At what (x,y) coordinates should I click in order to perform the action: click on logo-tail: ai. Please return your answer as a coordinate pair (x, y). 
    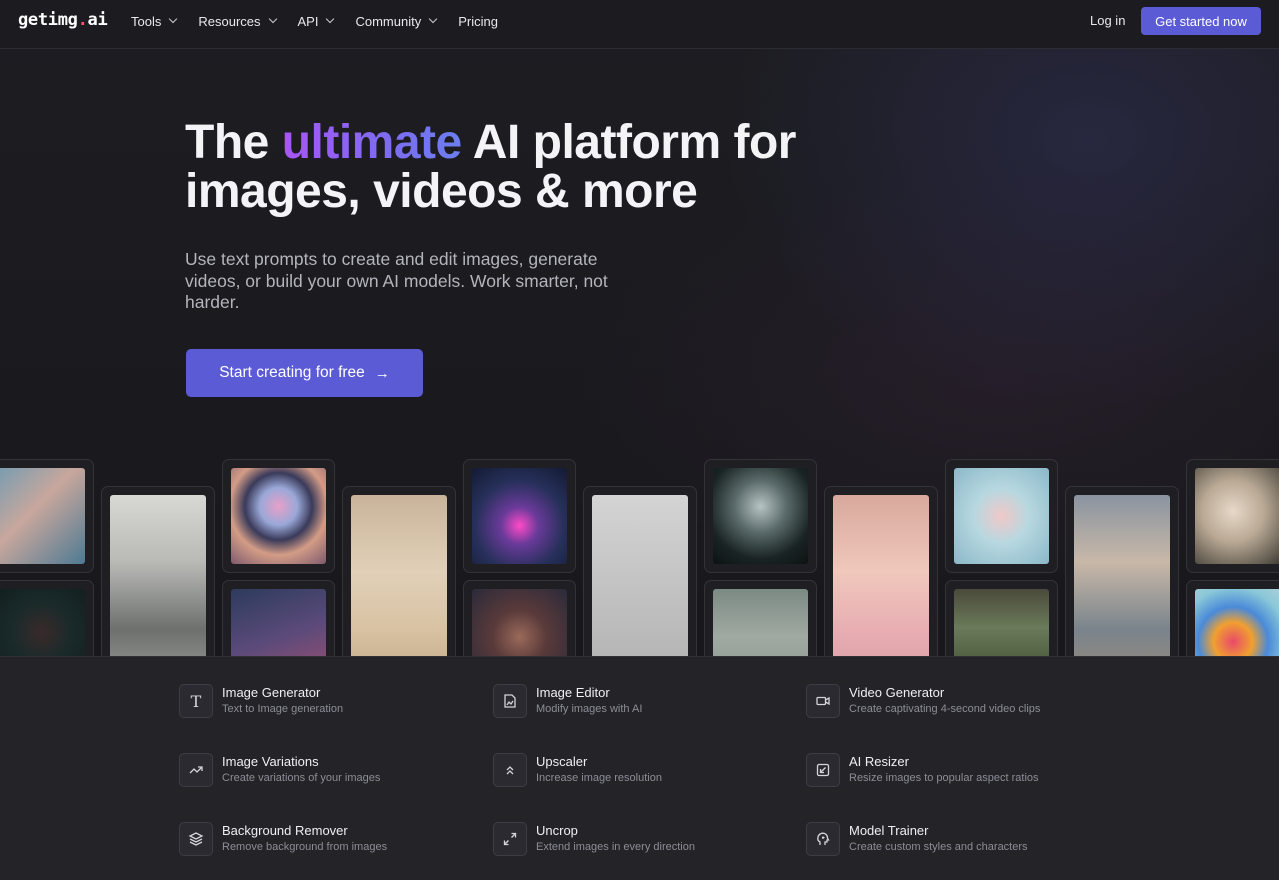
    Looking at the image, I should click on (97, 20).